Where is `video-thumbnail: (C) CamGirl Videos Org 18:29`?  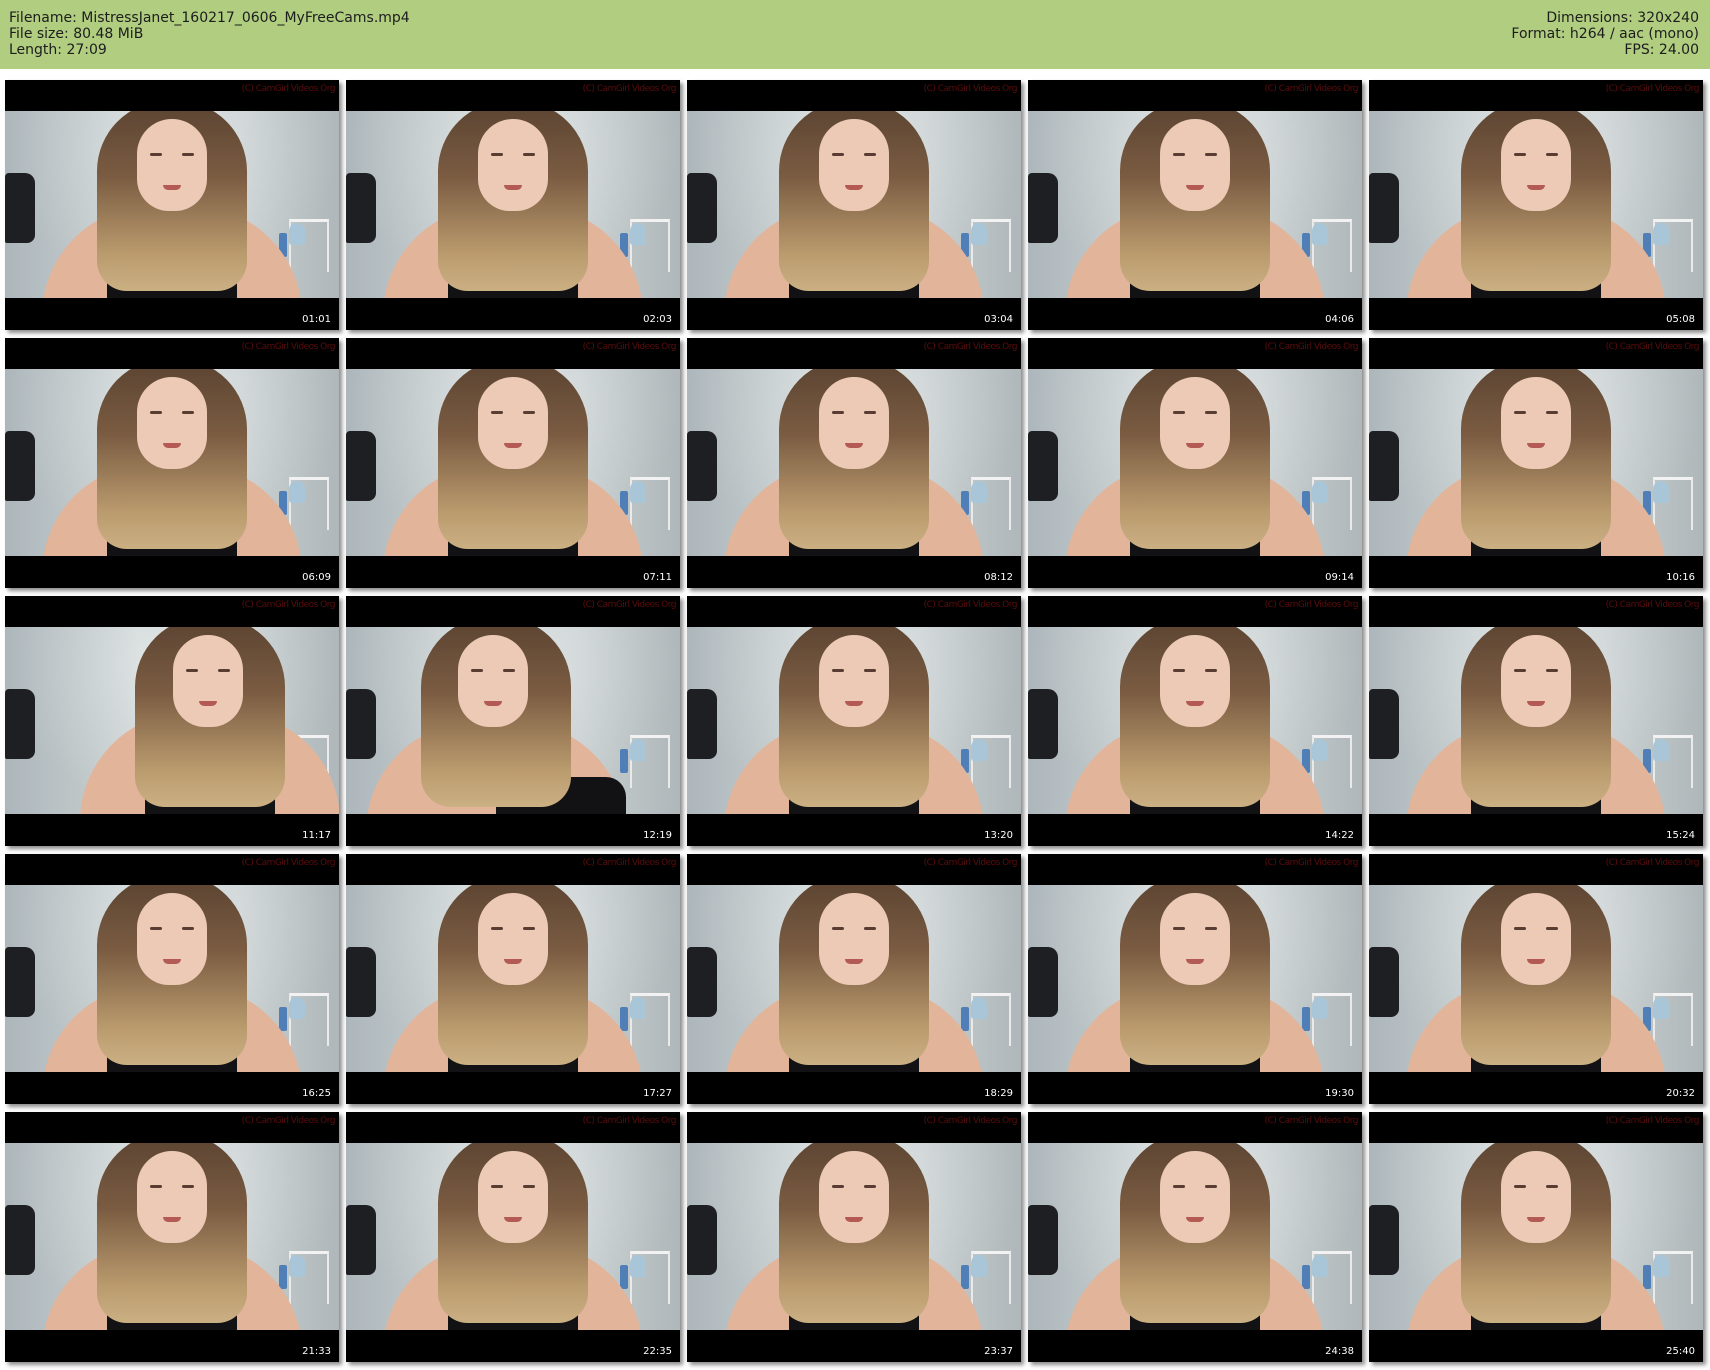 video-thumbnail: (C) CamGirl Videos Org 18:29 is located at coordinates (854, 979).